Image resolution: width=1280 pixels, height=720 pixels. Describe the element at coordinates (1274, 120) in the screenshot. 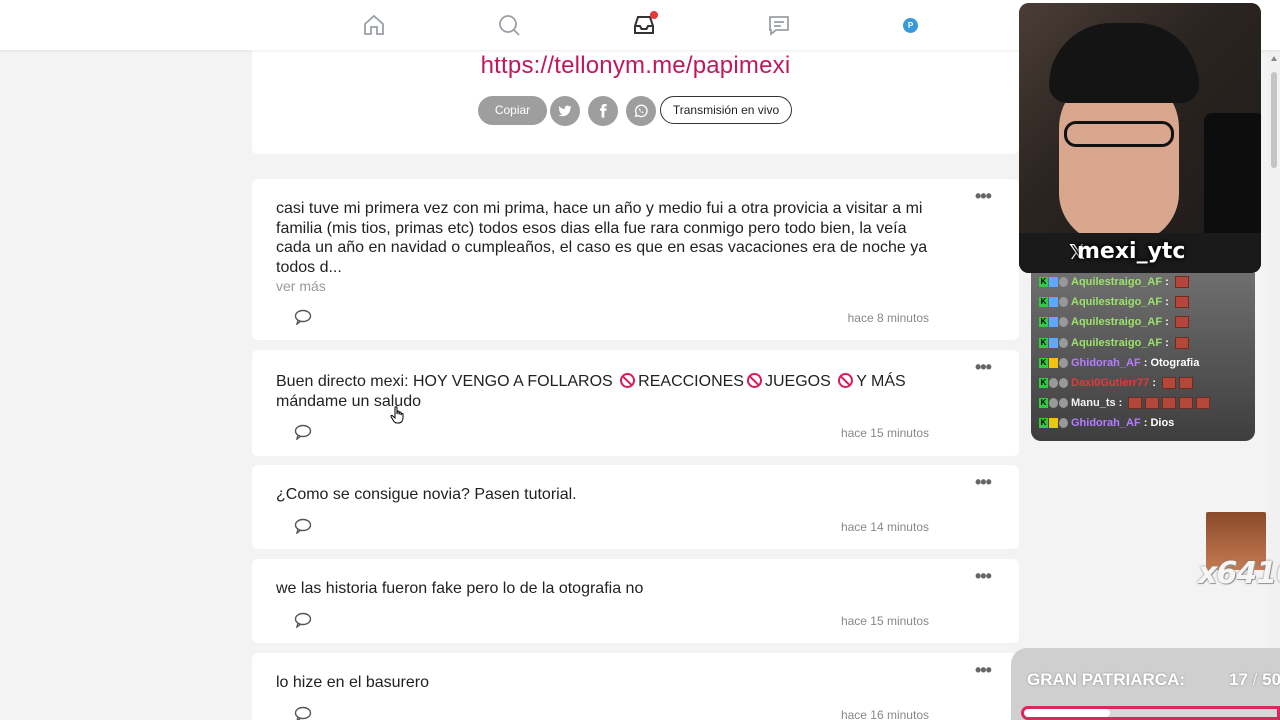

I see `scrollbar-thumb` at that location.